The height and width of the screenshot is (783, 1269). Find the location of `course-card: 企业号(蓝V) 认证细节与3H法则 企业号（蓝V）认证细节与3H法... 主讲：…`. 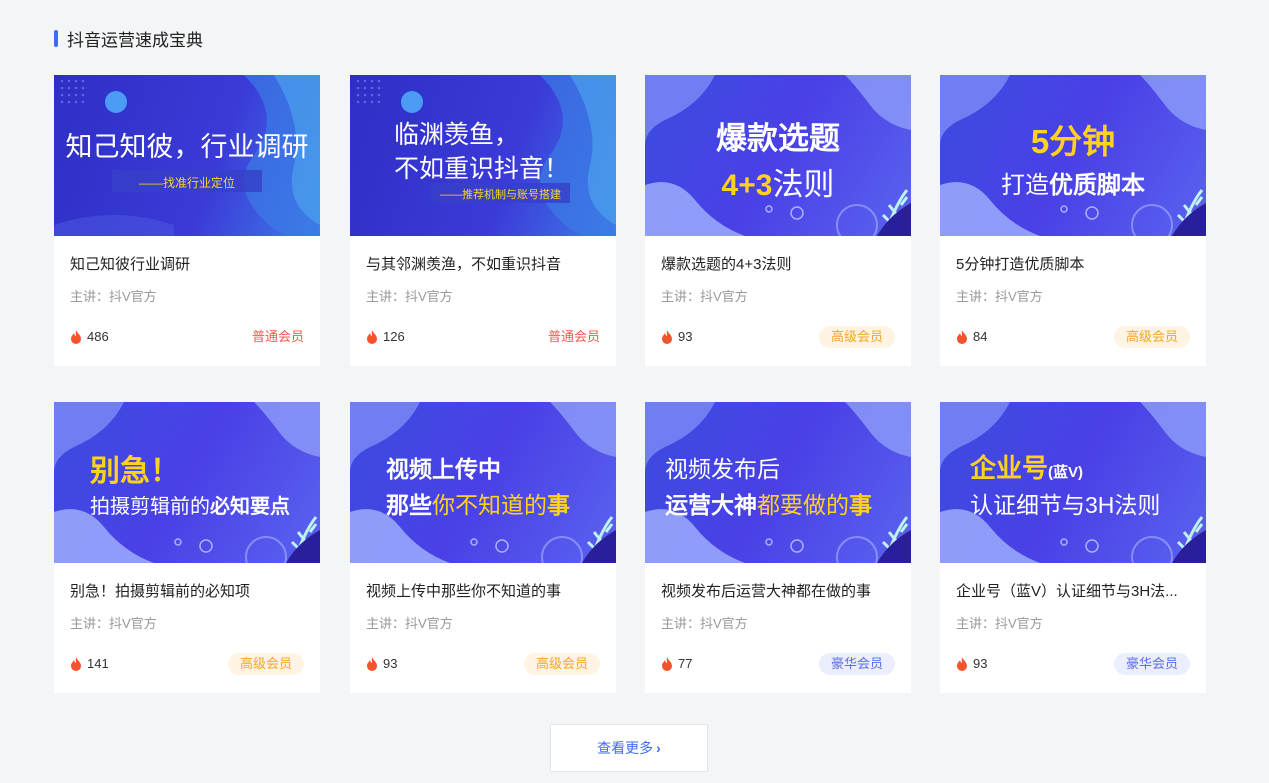

course-card: 企业号(蓝V) 认证细节与3H法则 企业号（蓝V）认证细节与3H法... 主讲：… is located at coordinates (1073, 547).